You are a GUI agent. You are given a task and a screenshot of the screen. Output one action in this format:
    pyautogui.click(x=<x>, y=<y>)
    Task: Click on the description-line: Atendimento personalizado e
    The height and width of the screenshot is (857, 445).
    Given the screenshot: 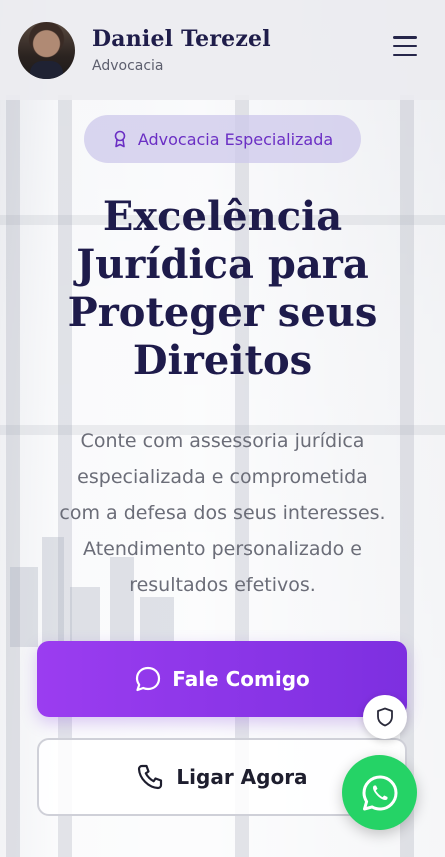 What is the action you would take?
    pyautogui.click(x=222, y=549)
    